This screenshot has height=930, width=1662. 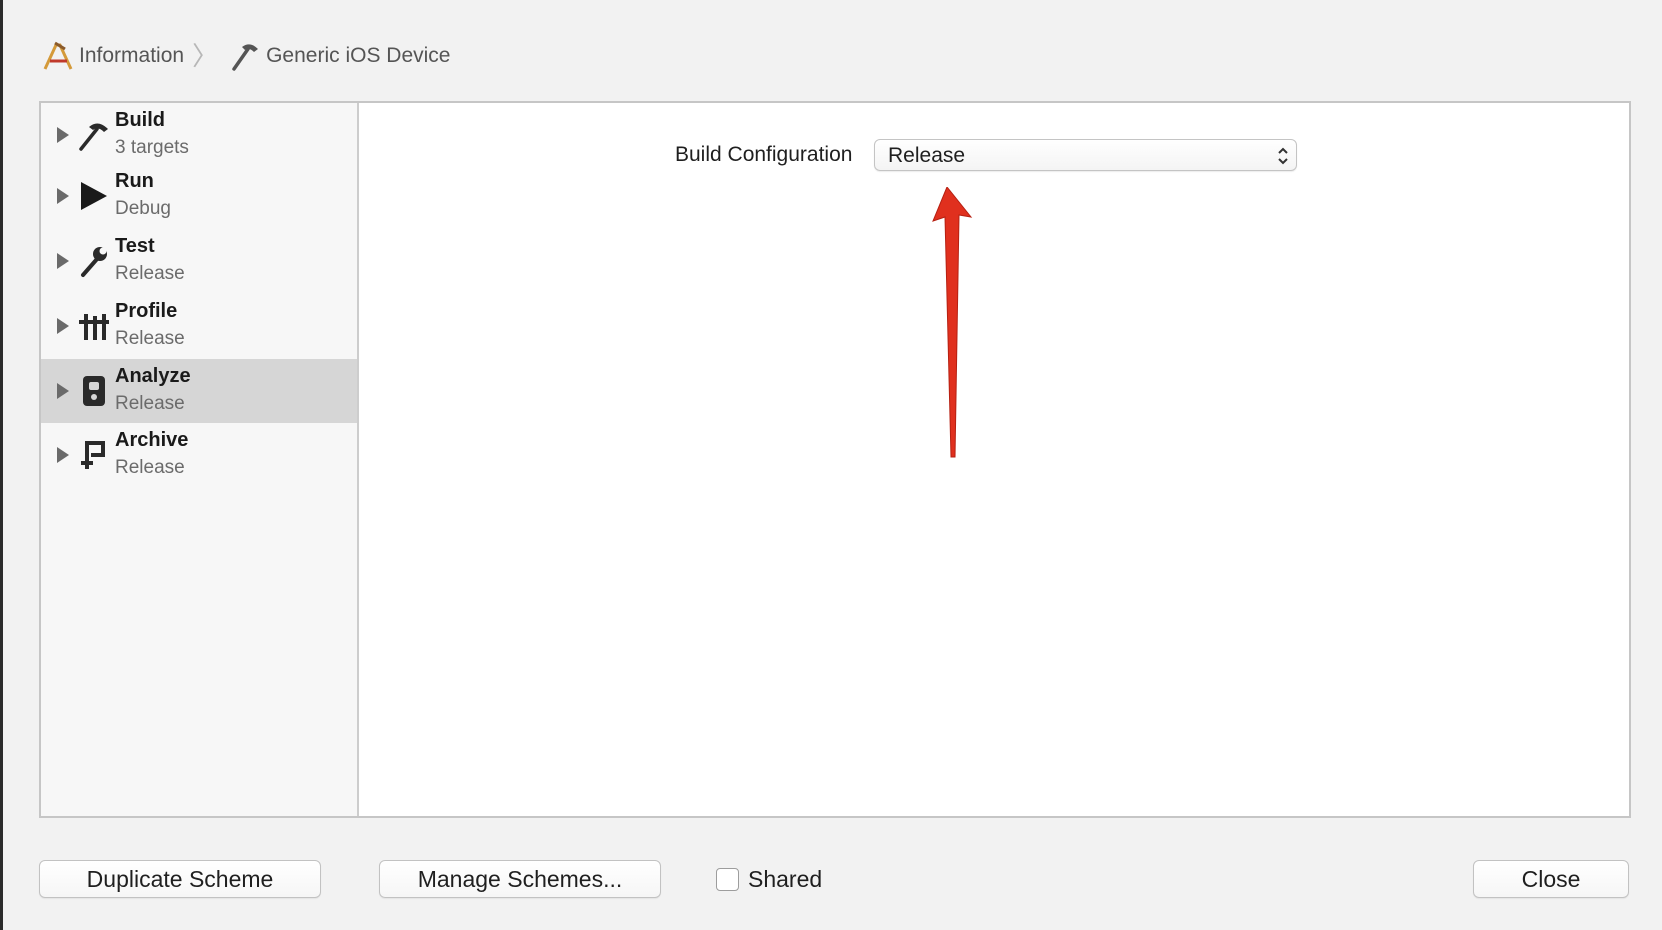 I want to click on sidebar-item-title: Build, so click(x=140, y=120).